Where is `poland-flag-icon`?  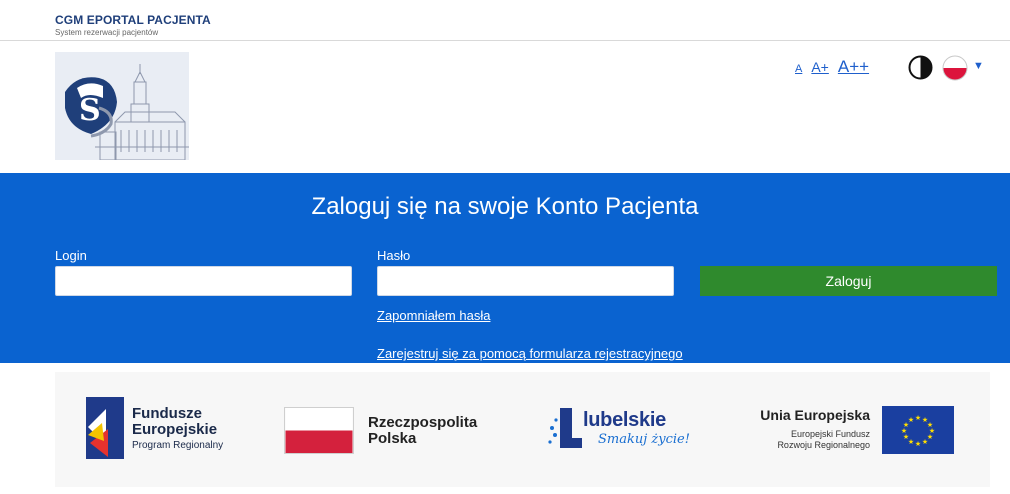 poland-flag-icon is located at coordinates (955, 68).